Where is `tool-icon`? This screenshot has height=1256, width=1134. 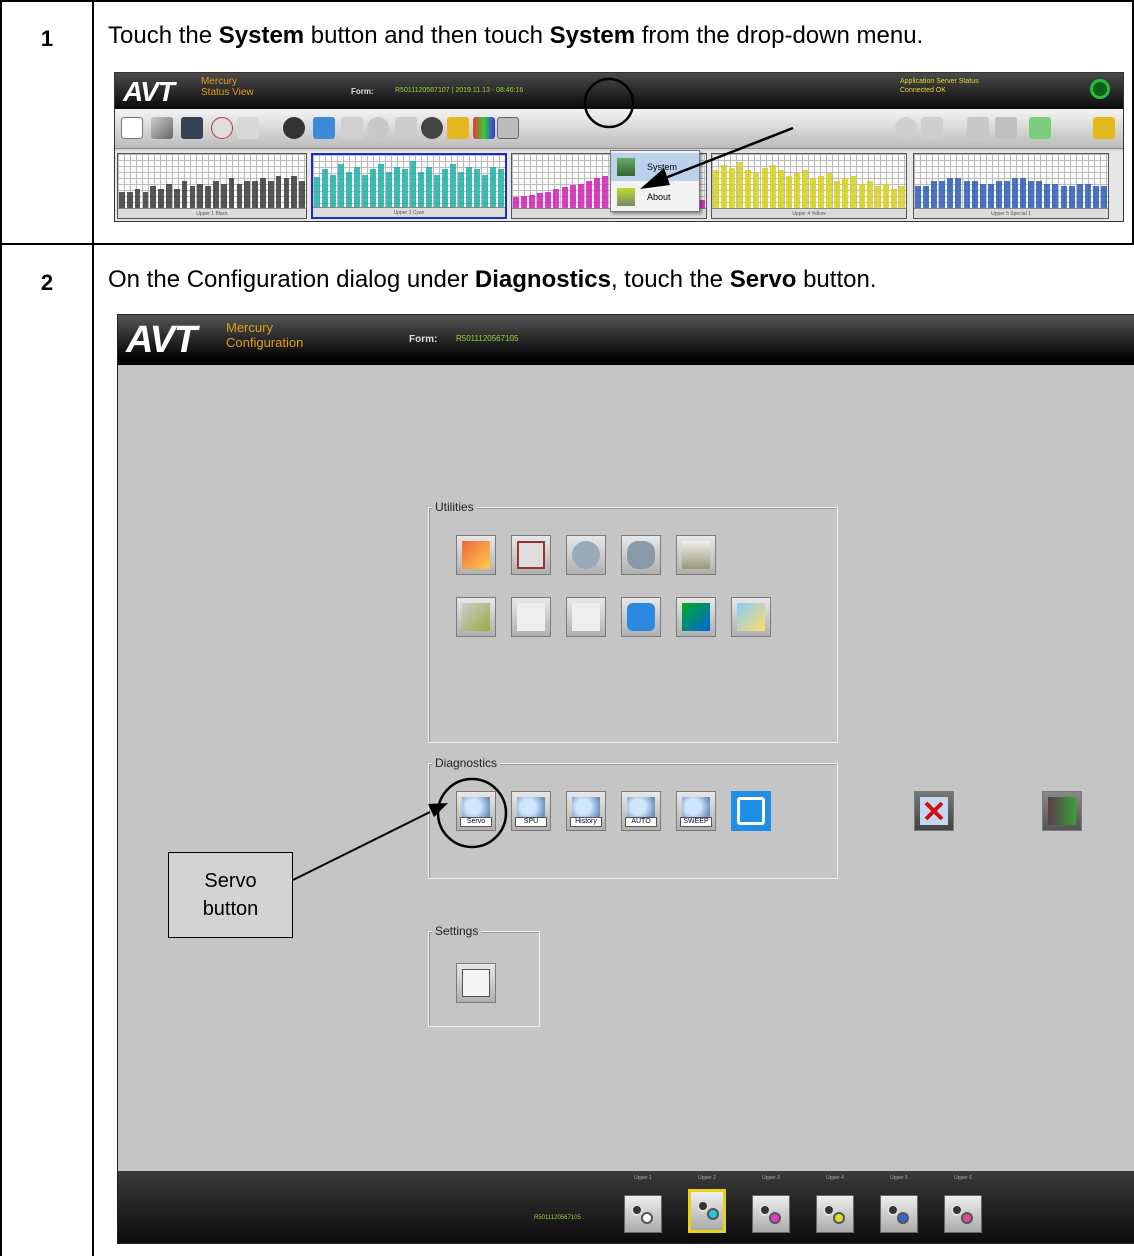 tool-icon is located at coordinates (352, 128).